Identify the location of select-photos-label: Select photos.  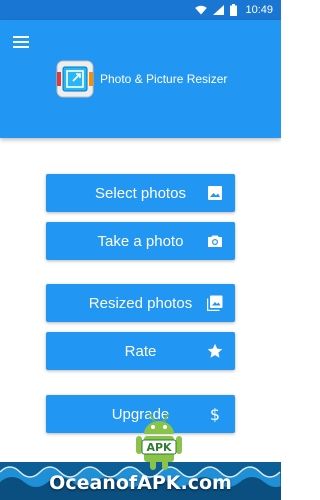
(140, 193).